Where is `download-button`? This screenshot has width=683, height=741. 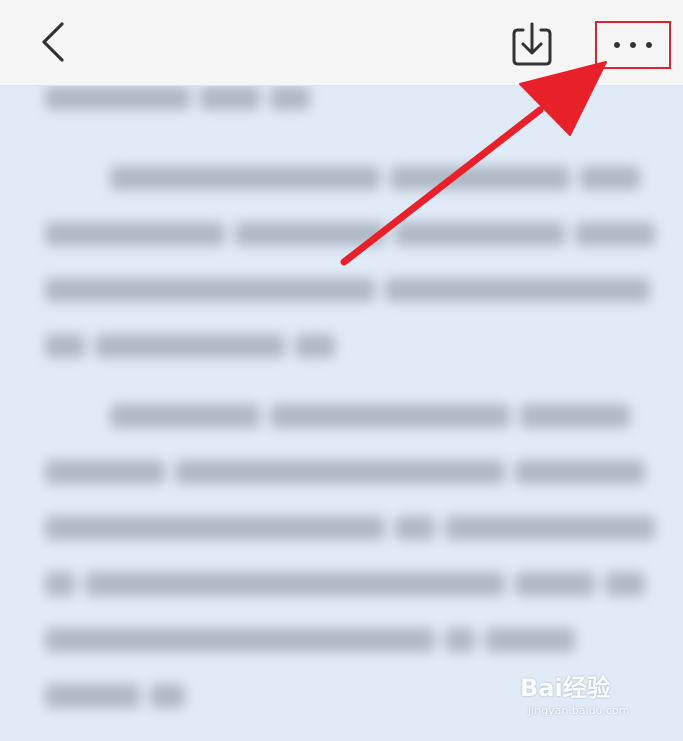 download-button is located at coordinates (532, 44).